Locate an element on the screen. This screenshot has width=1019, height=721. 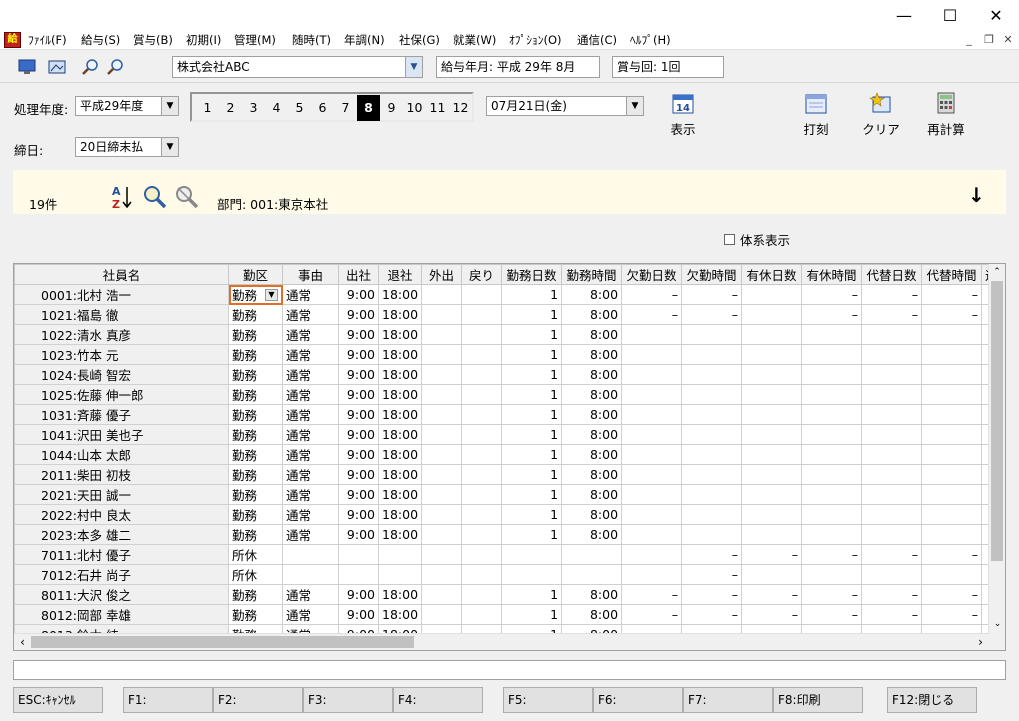
function-key-esc: ESC:ｷｬﾝｾﾙ is located at coordinates (58, 700).